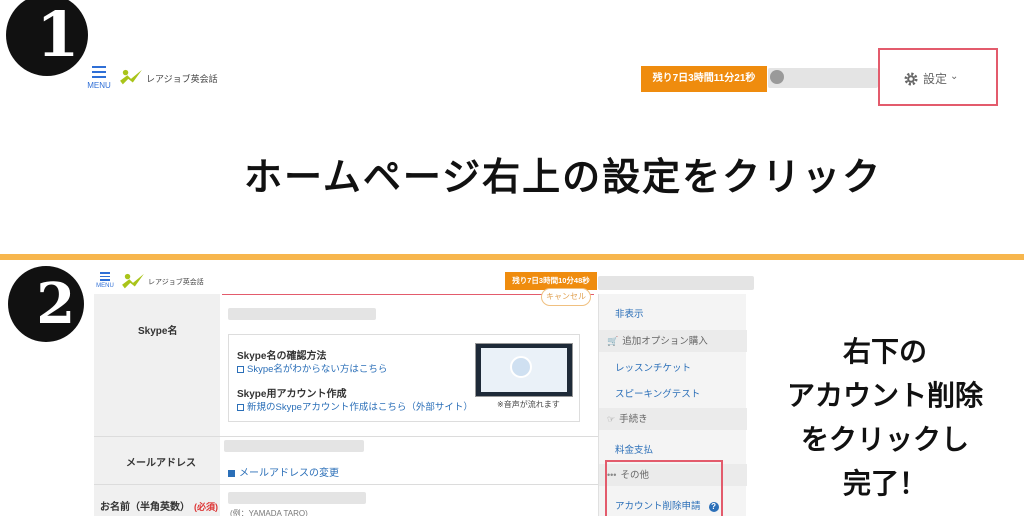 The width and height of the screenshot is (1024, 516). What do you see at coordinates (885, 418) in the screenshot?
I see `step-2-instruction: 右下の アカウント削除 をクリックし 完了！` at bounding box center [885, 418].